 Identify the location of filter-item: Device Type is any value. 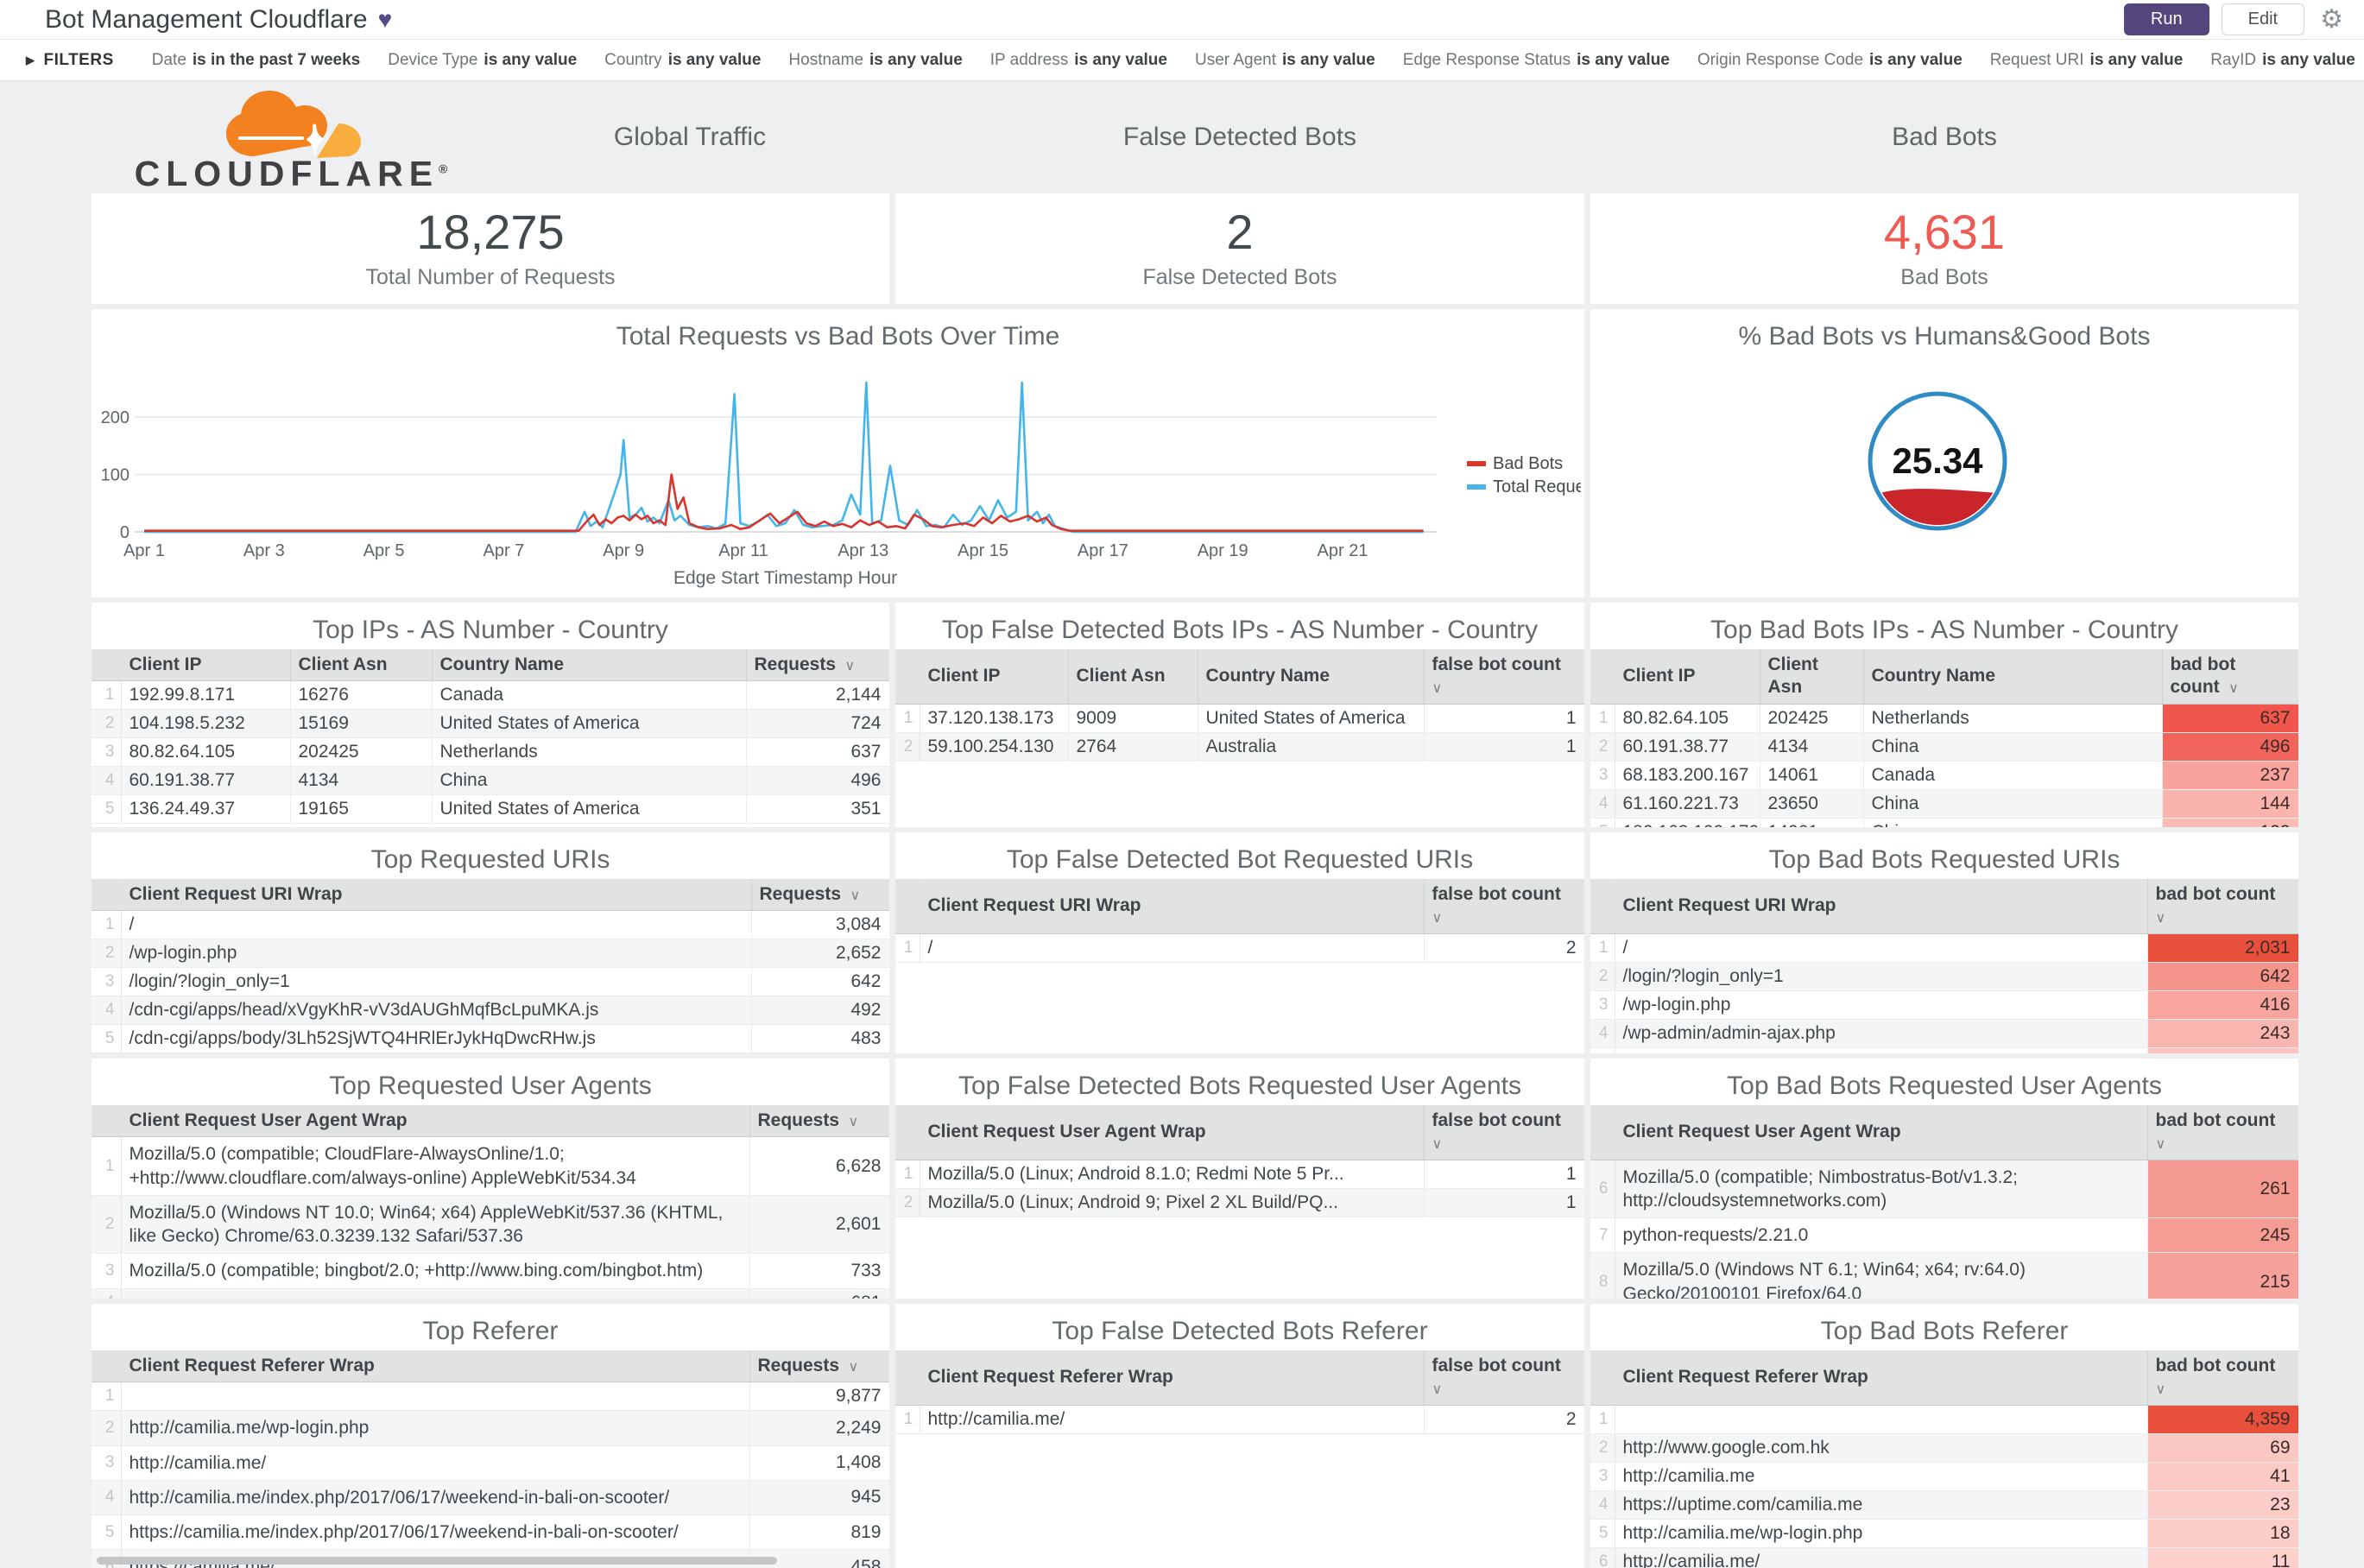
(482, 60).